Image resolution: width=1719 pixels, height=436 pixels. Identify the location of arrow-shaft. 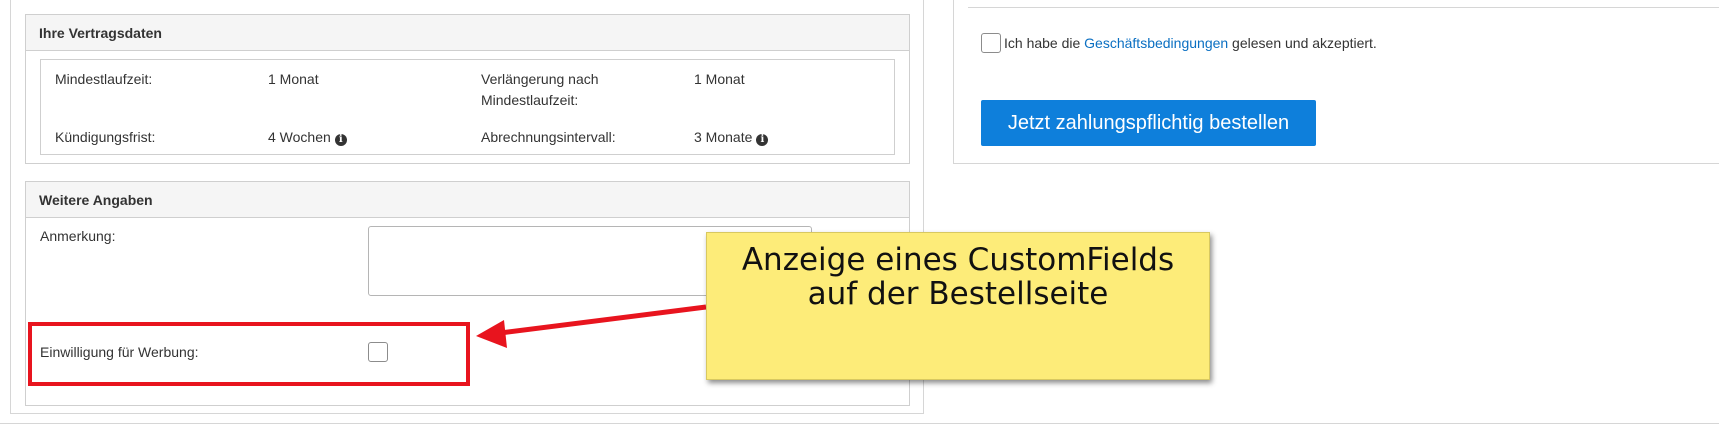
(603, 320).